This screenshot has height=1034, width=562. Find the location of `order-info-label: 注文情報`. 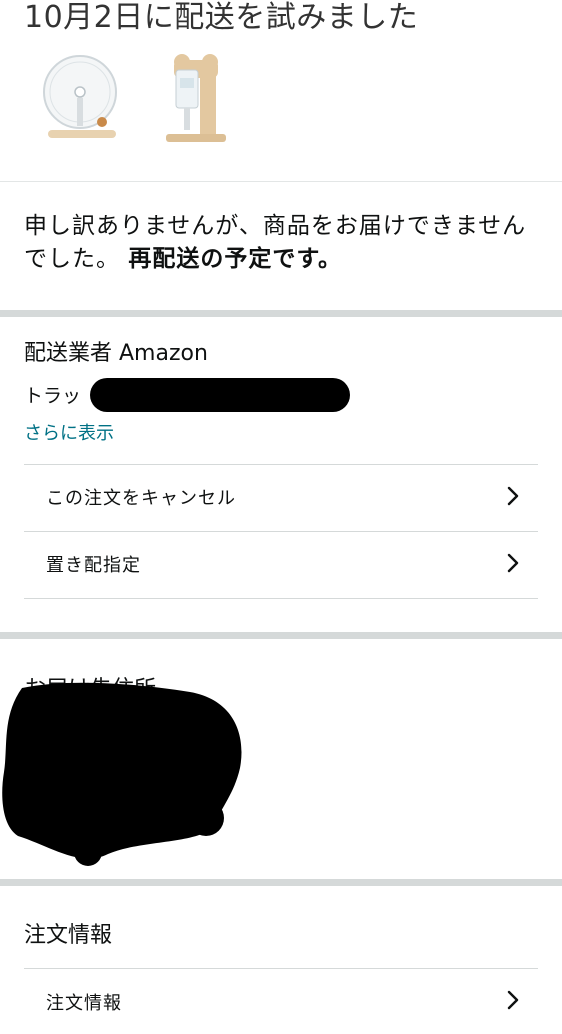

order-info-label: 注文情報 is located at coordinates (84, 1003).